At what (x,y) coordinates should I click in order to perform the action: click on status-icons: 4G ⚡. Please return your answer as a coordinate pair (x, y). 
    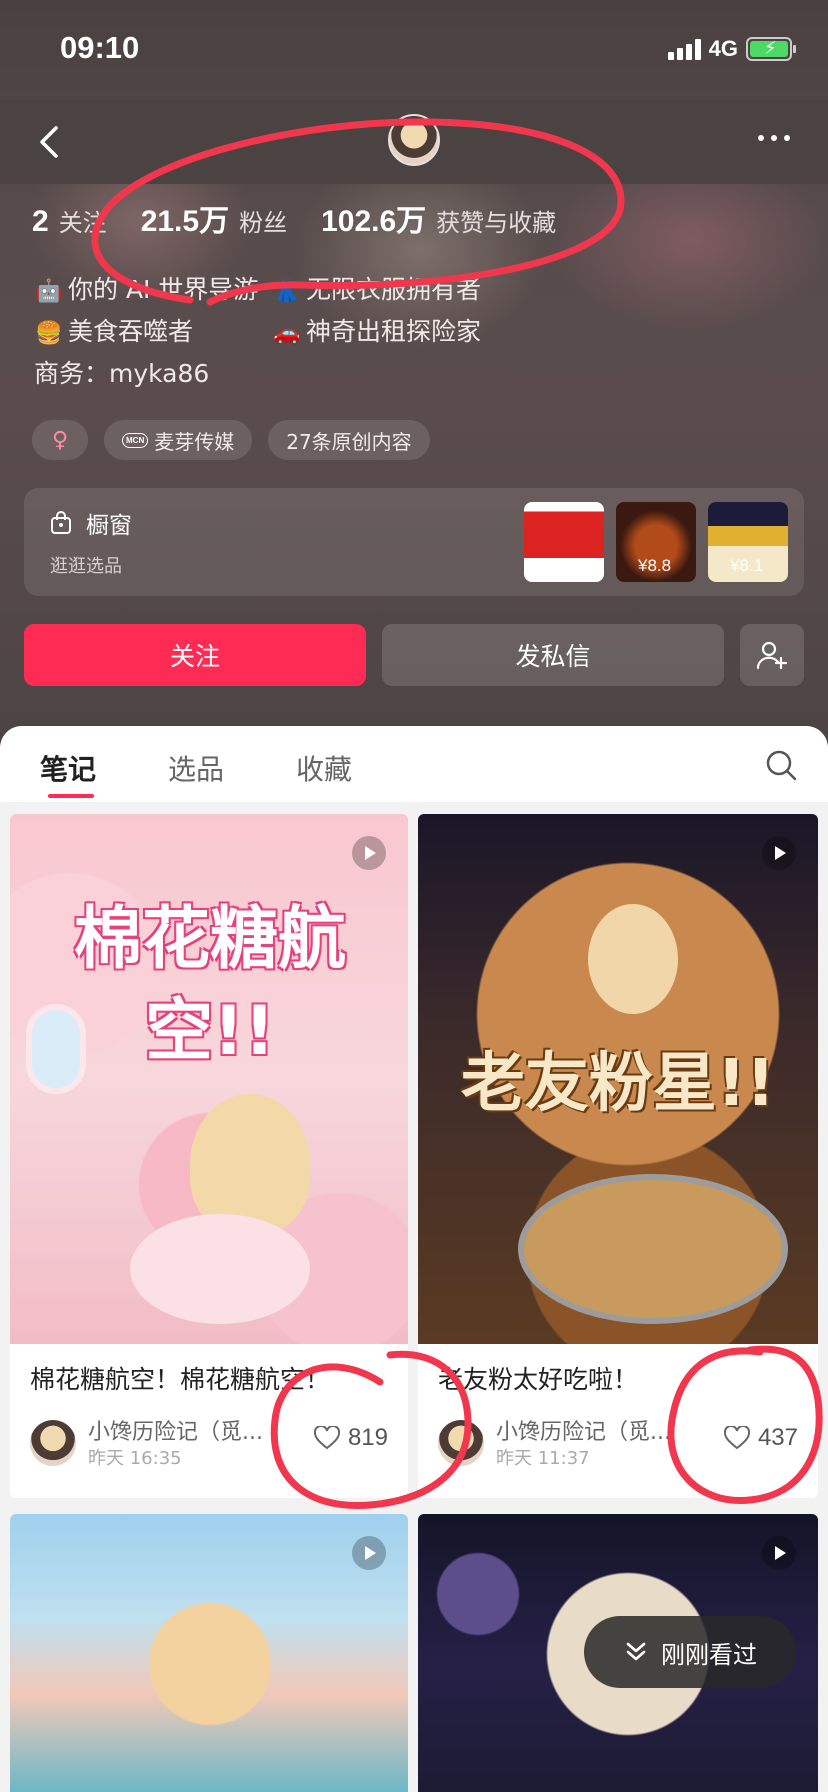
    Looking at the image, I should click on (731, 49).